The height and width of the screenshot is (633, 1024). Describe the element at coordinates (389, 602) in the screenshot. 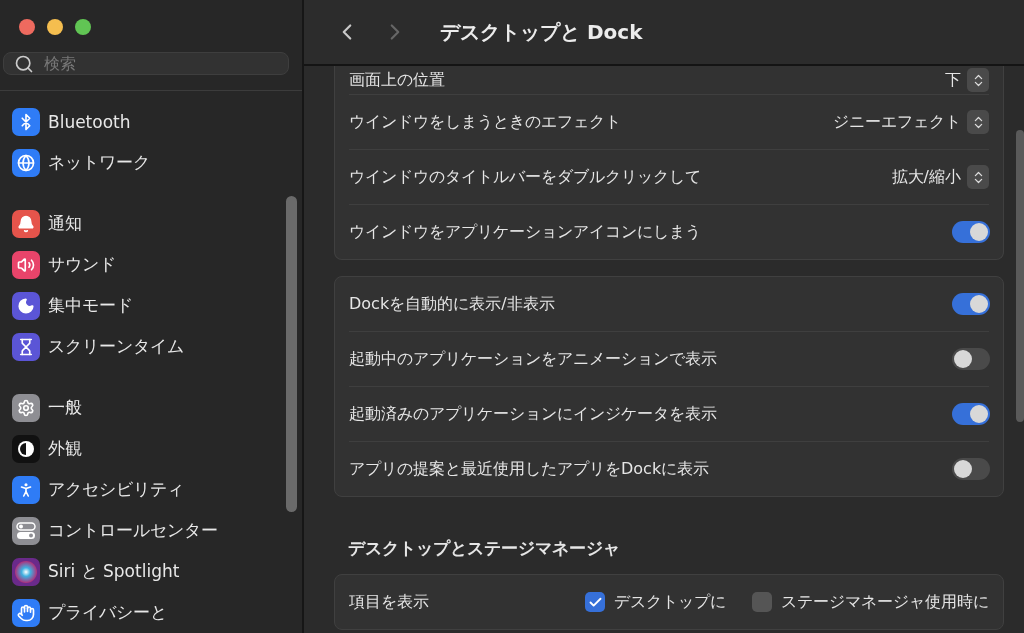

I see `setting-label: 項目を表示` at that location.